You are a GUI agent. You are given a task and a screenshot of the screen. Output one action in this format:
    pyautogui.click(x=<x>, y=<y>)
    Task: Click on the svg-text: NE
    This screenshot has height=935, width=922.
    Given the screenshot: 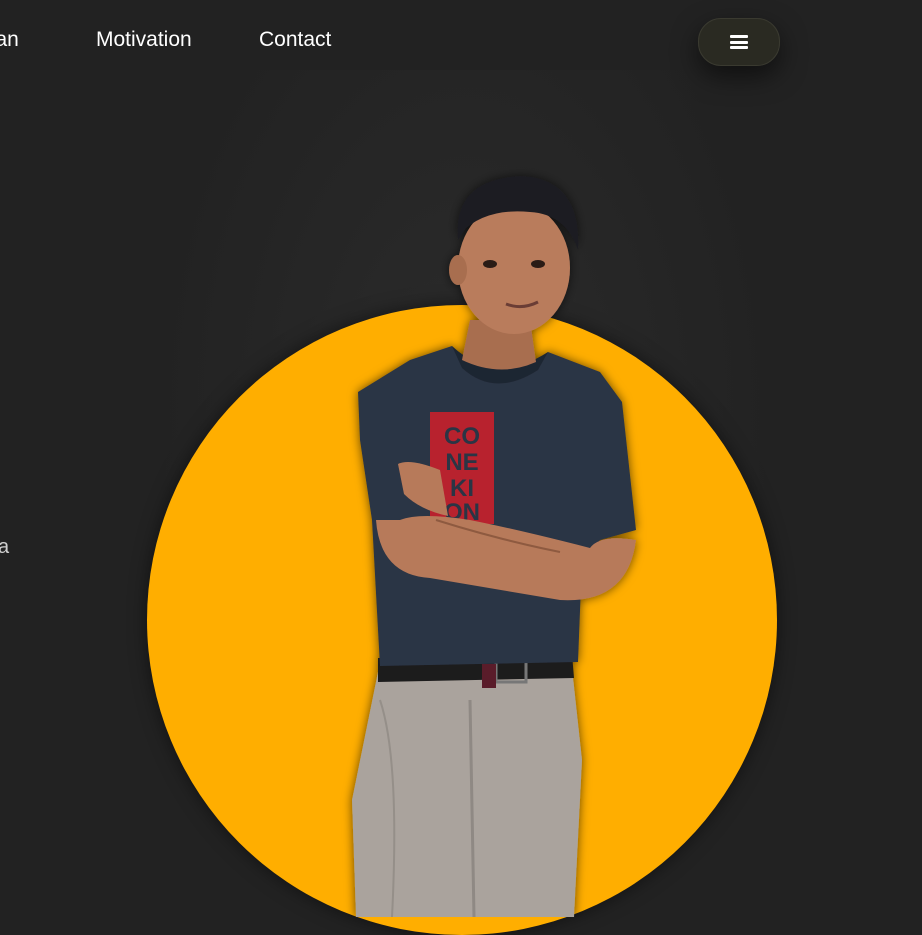 What is the action you would take?
    pyautogui.click(x=461, y=462)
    